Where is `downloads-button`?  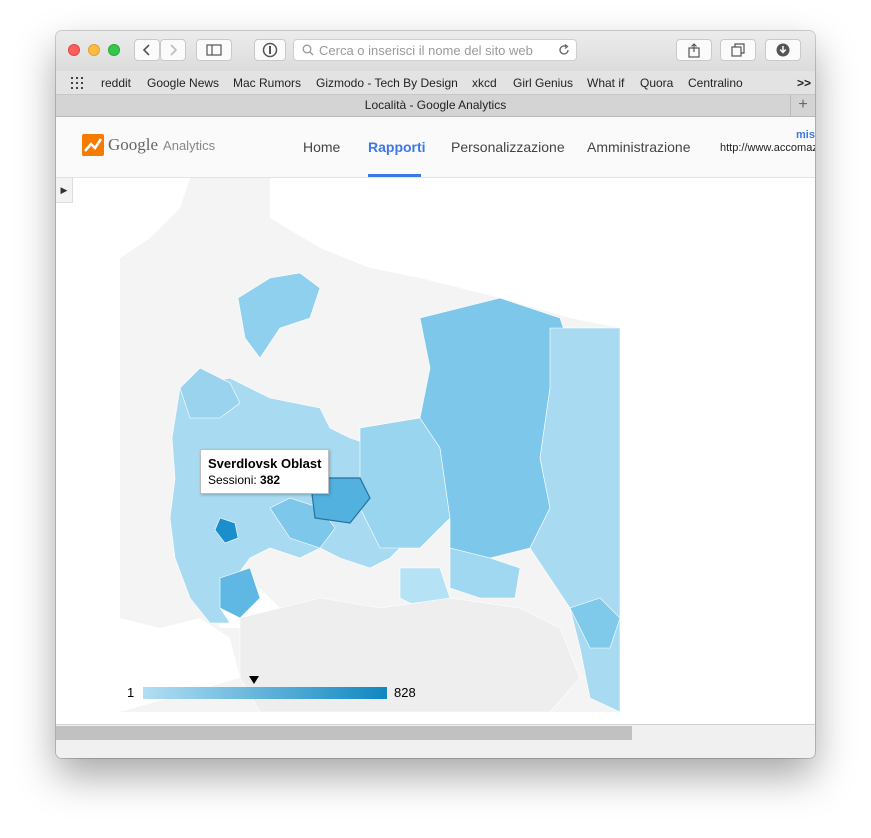 downloads-button is located at coordinates (783, 50).